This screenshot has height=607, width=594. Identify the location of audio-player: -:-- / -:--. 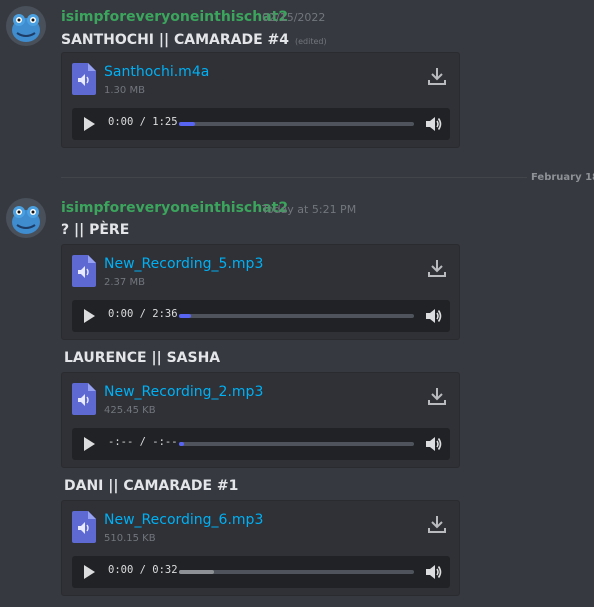
(261, 444).